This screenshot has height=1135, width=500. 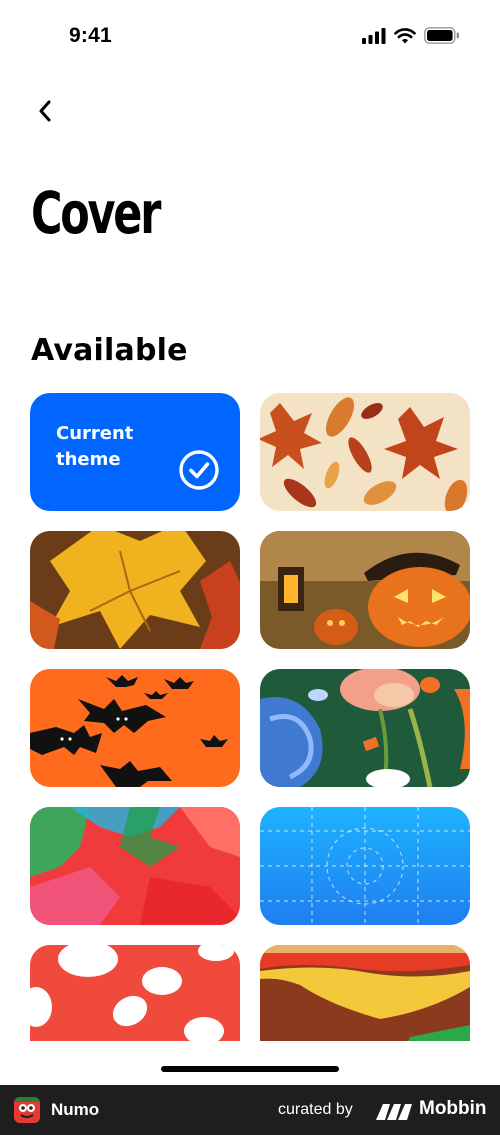 I want to click on check-circle-icon, so click(x=199, y=470).